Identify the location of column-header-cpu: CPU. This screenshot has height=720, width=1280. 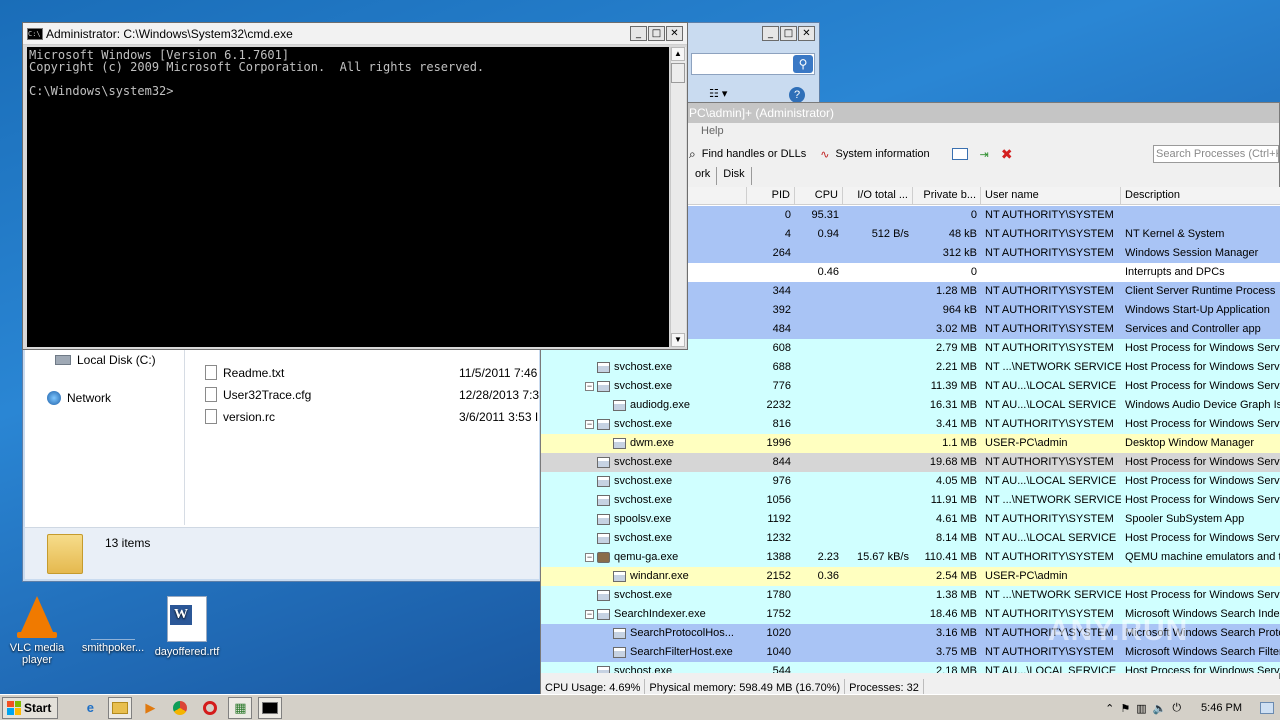
(819, 195).